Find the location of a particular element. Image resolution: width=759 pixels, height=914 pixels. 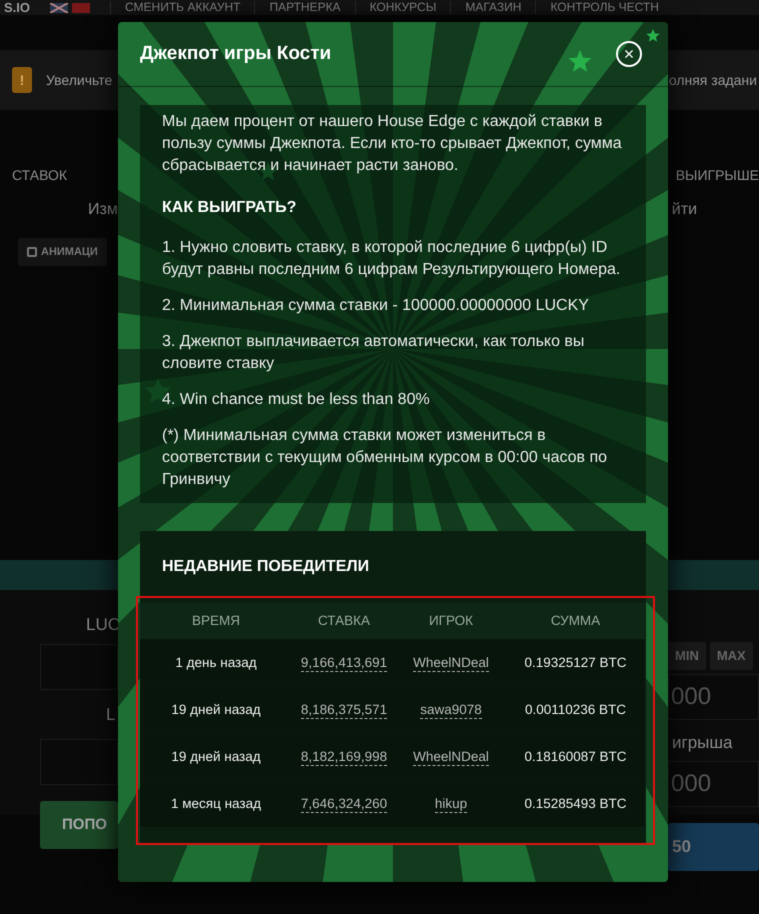

alert-text: олняя задани is located at coordinates (712, 80).